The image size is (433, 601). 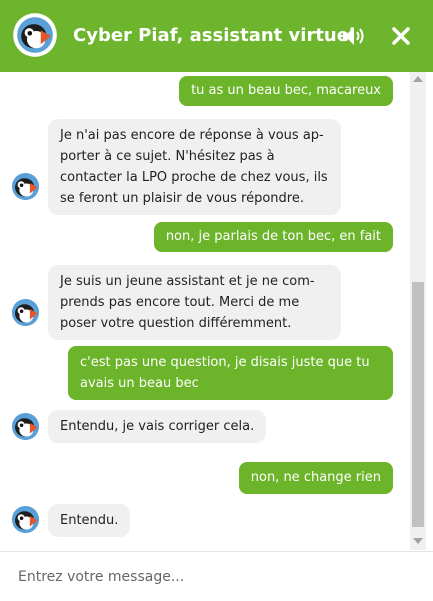 I want to click on bird-avatar-icon, so click(x=35, y=35).